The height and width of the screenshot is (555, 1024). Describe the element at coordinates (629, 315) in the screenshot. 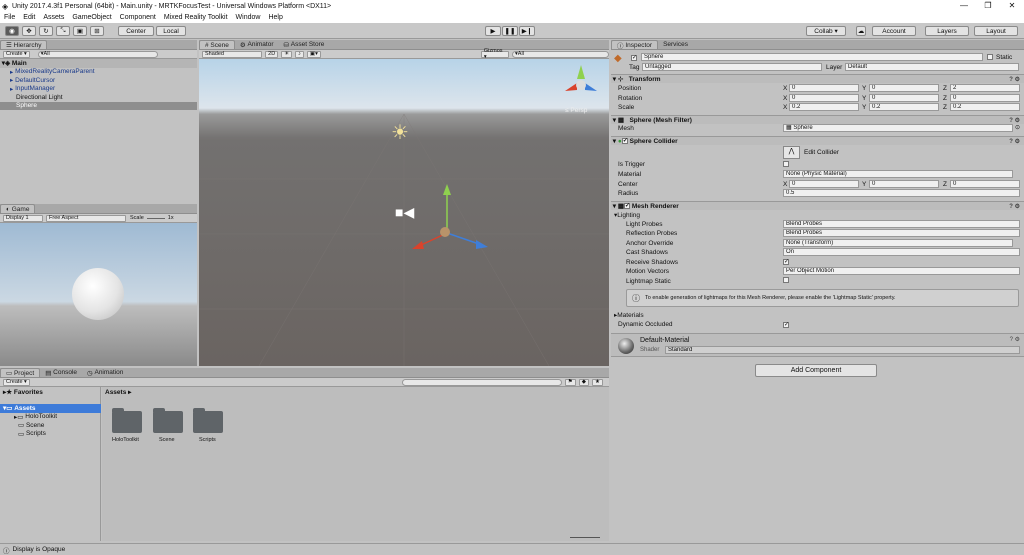

I see `materials-foldout: ▸Materials` at that location.